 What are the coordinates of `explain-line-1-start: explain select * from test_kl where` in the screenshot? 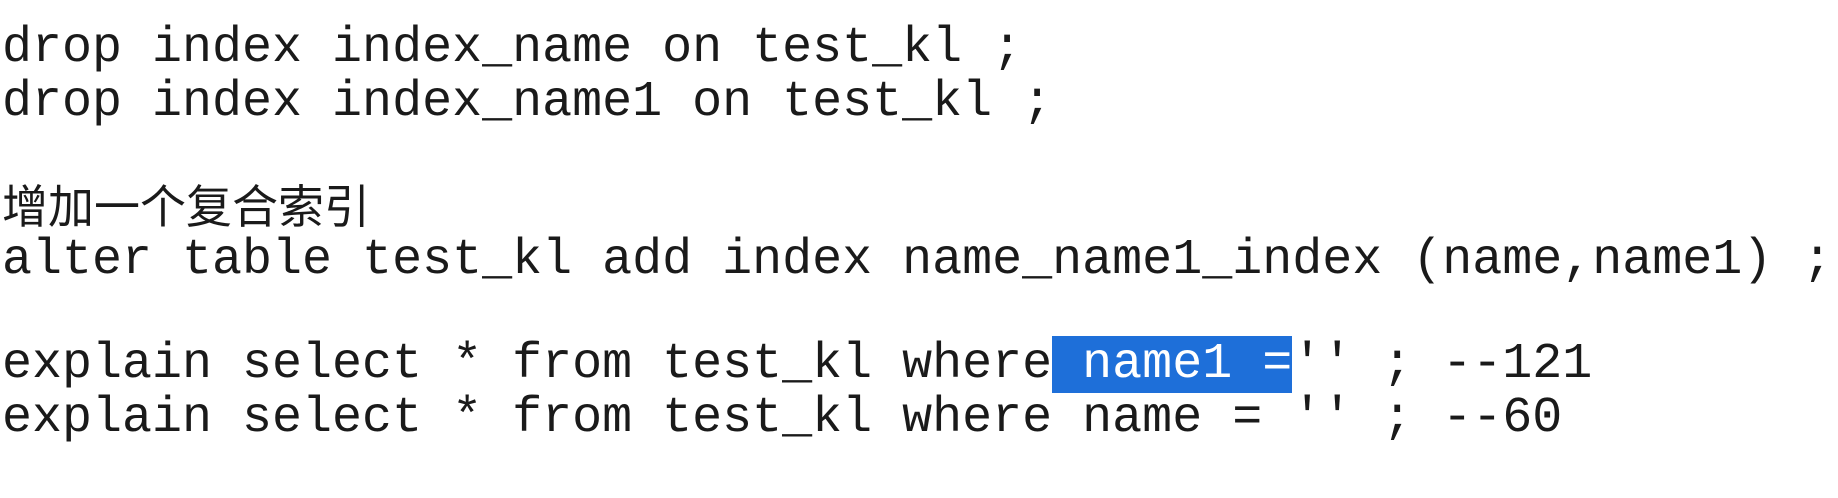 It's located at (527, 364).